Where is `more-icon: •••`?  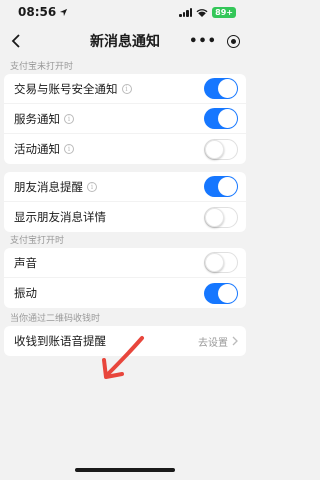
more-icon: ••• is located at coordinates (203, 41).